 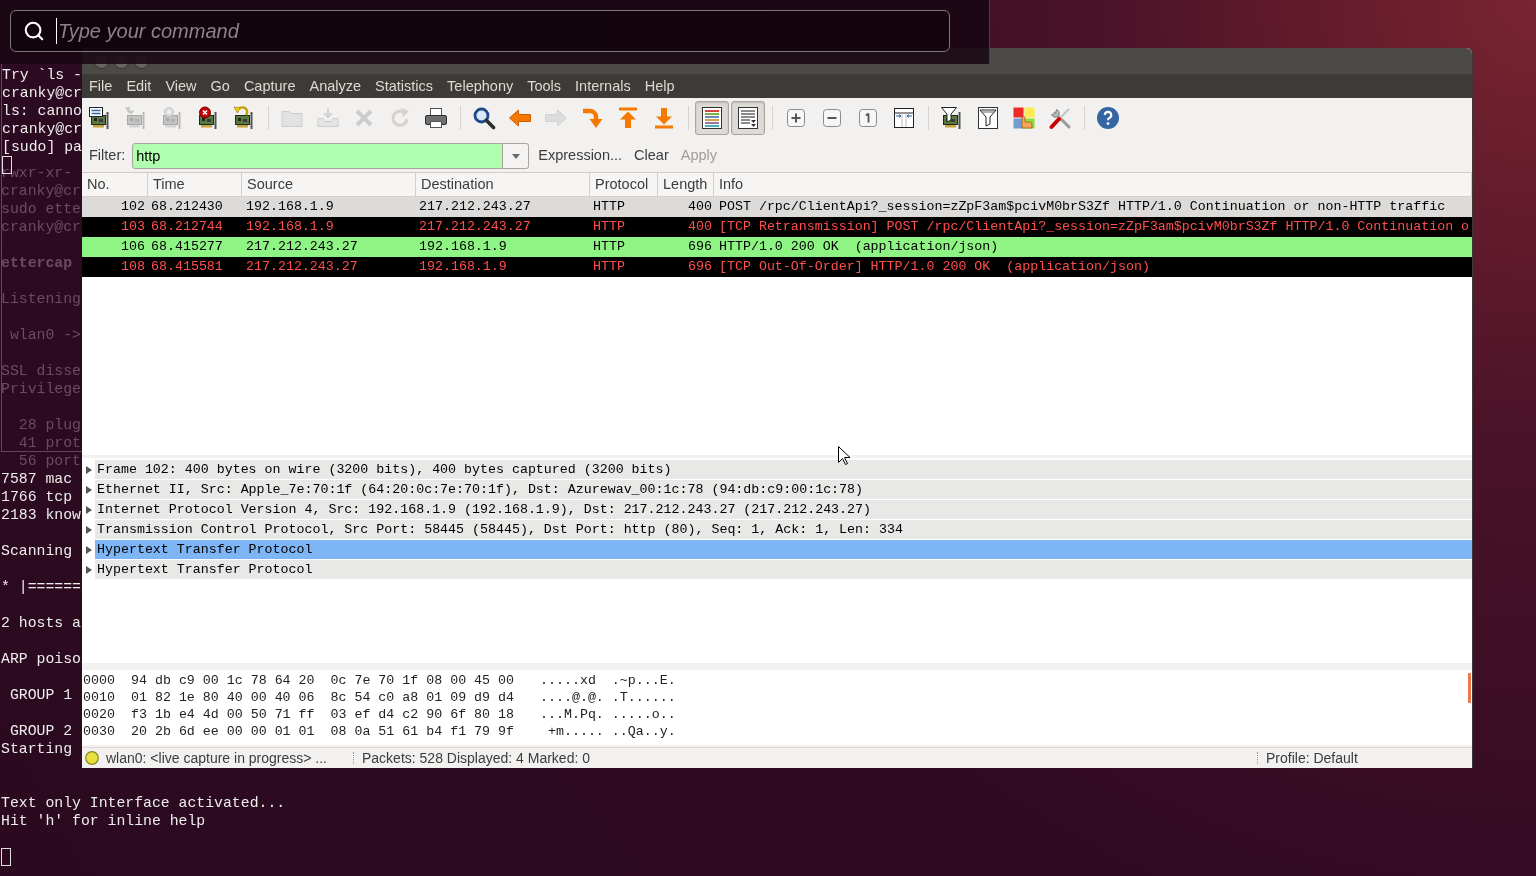 I want to click on command-field: Type your command, so click(x=480, y=31).